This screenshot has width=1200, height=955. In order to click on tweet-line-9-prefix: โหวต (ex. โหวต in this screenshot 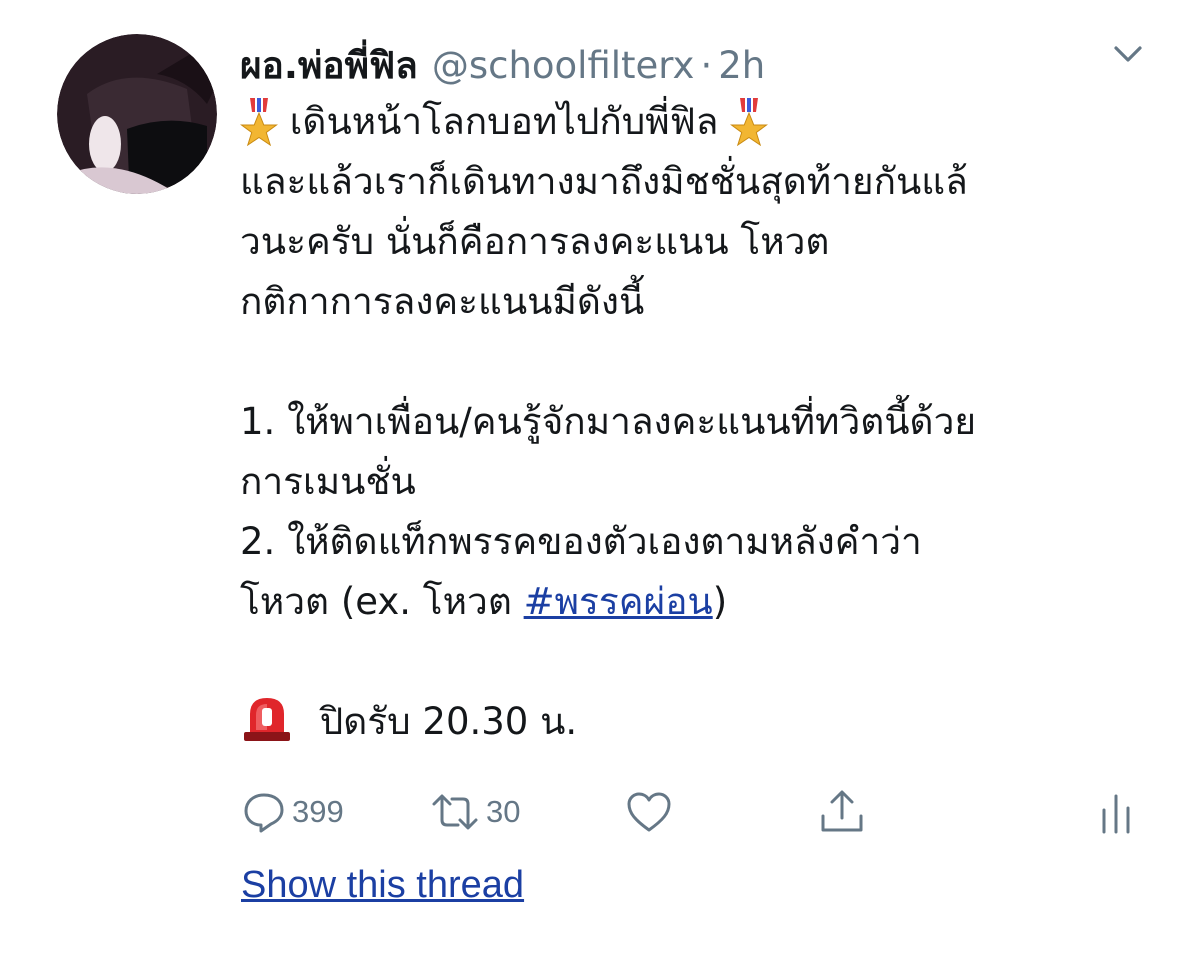, I will do `click(382, 601)`.